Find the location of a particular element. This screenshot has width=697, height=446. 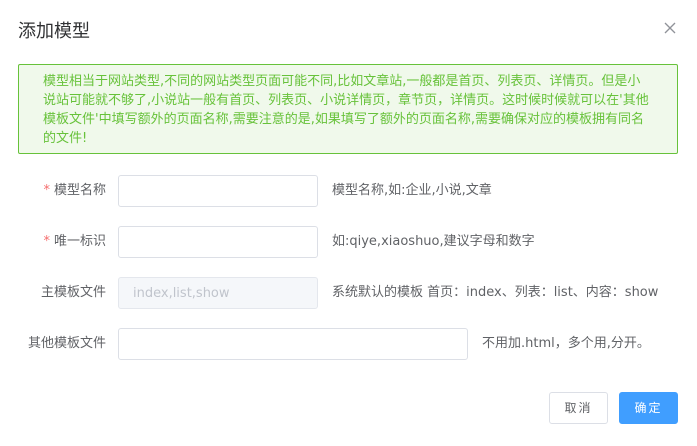

other-template-label: 其他模板文件 is located at coordinates (66, 343).